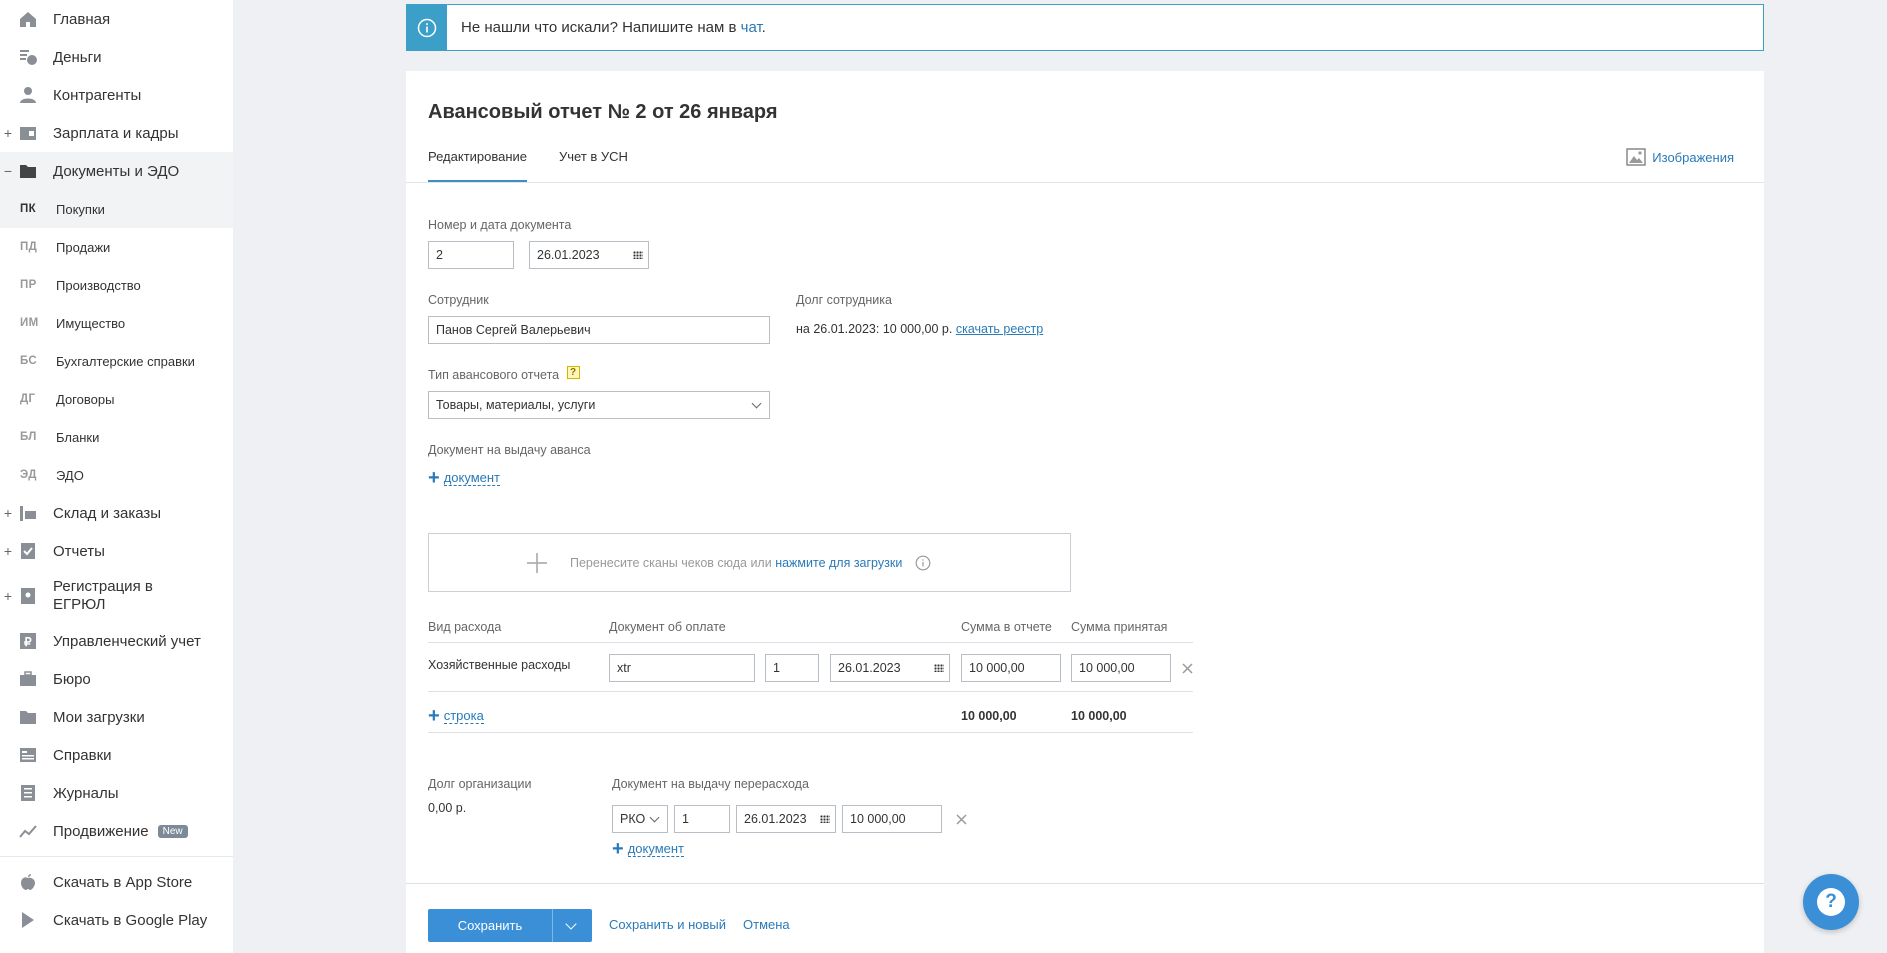 Image resolution: width=1887 pixels, height=953 pixels. Describe the element at coordinates (702, 819) in the screenshot. I see `overspend-doc-number-input: 1` at that location.